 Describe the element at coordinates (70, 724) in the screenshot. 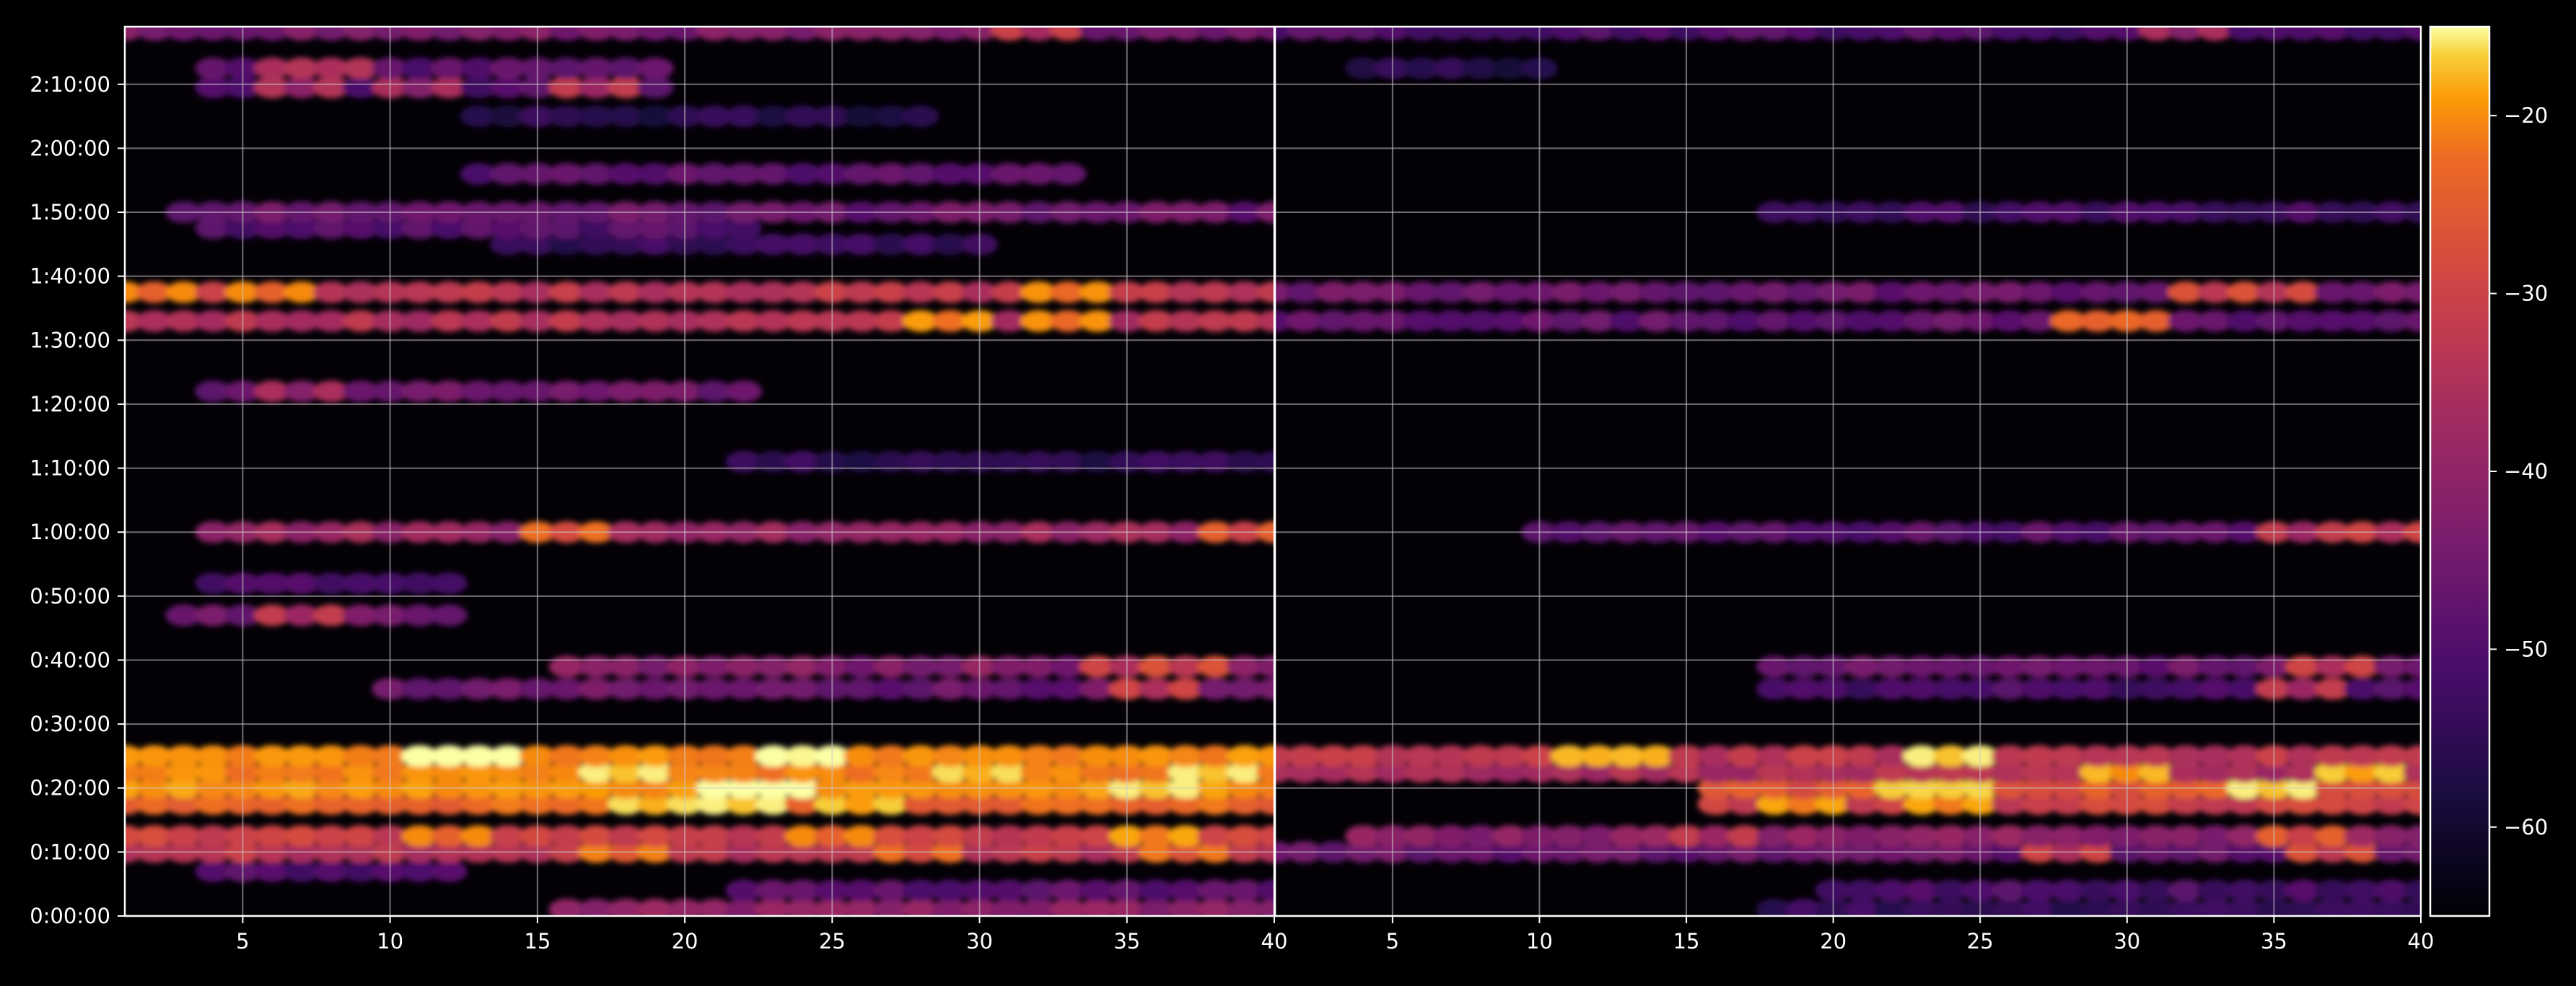

I see `y-tick-label: 0:30:00` at that location.